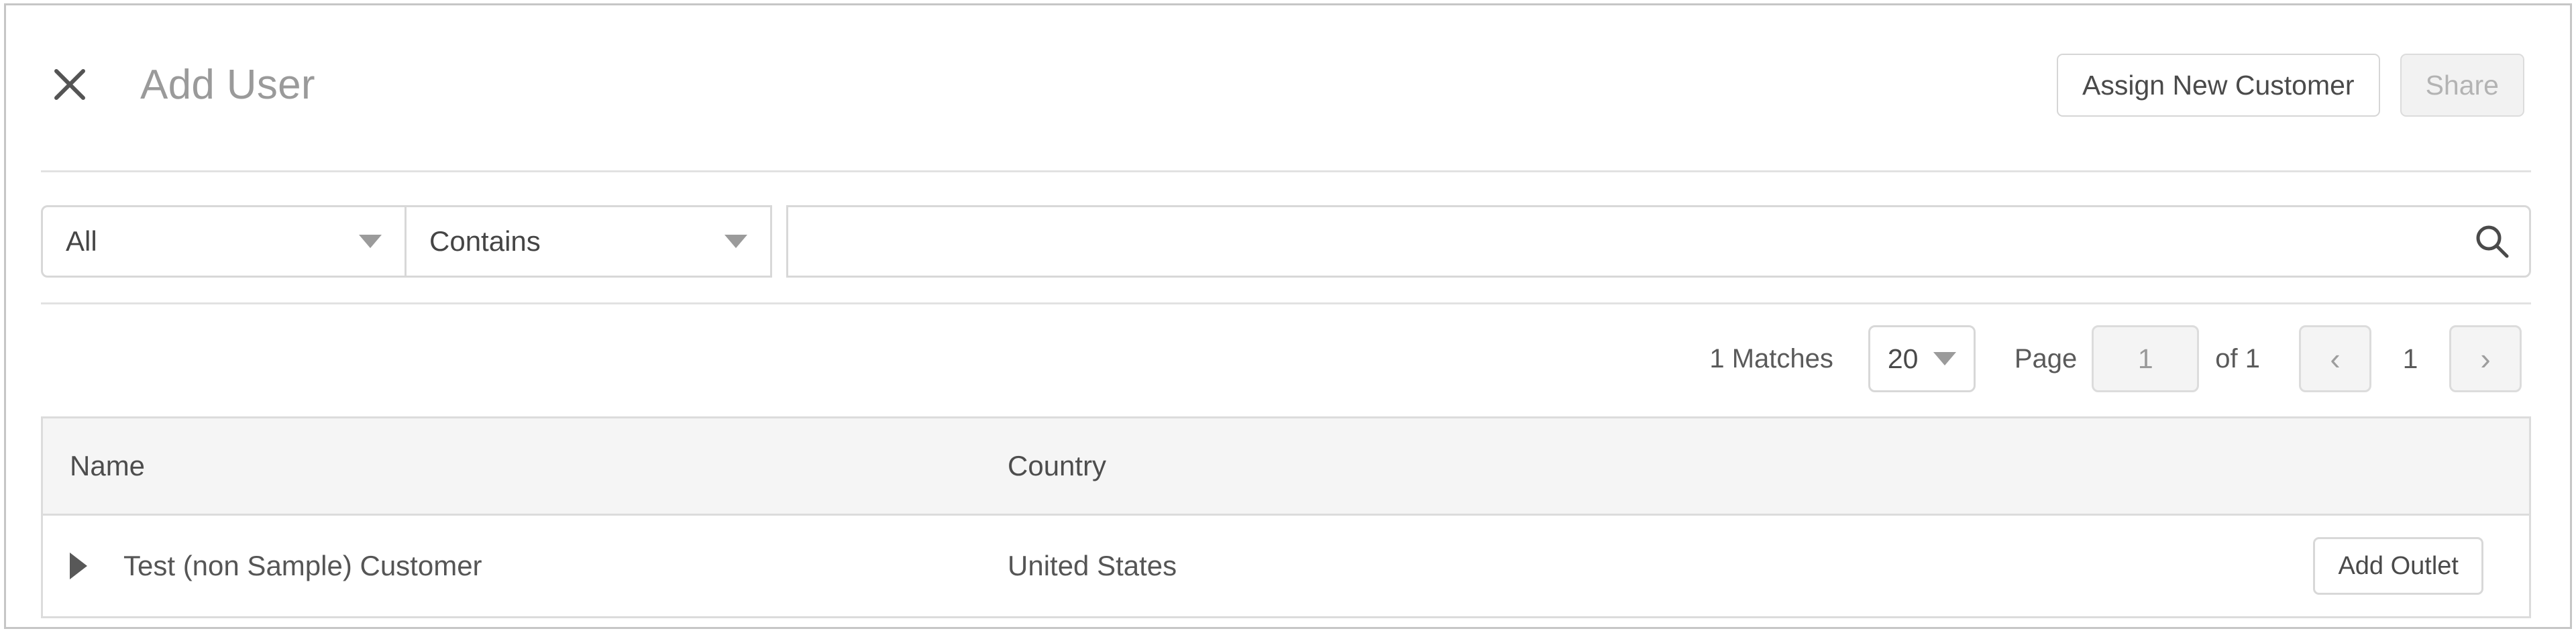 Image resolution: width=2576 pixels, height=633 pixels. I want to click on page-total-label: of 1, so click(2237, 358).